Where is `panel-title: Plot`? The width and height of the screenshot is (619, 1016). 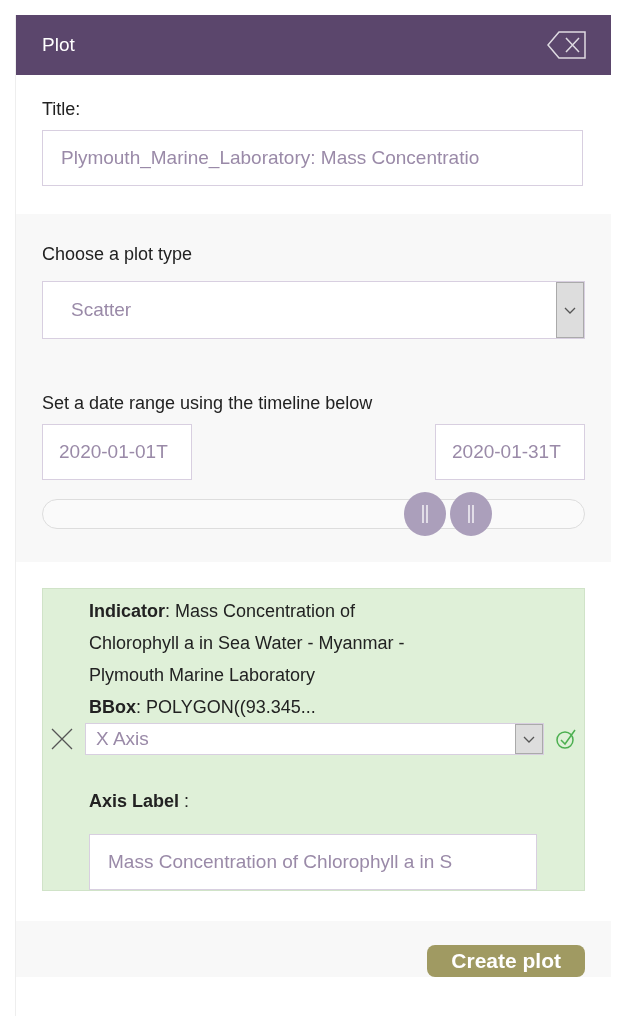 panel-title: Plot is located at coordinates (58, 45).